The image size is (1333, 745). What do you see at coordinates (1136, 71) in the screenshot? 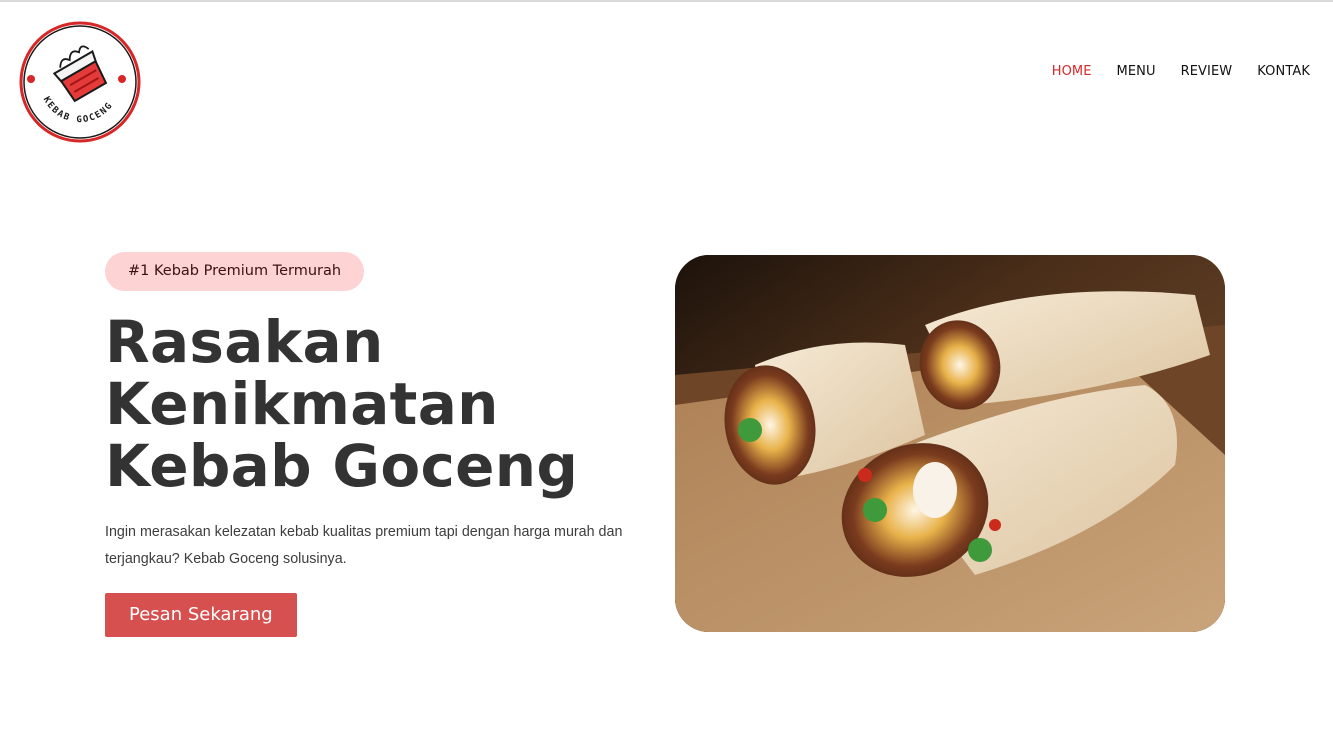
I see `nav-menu: MENU` at bounding box center [1136, 71].